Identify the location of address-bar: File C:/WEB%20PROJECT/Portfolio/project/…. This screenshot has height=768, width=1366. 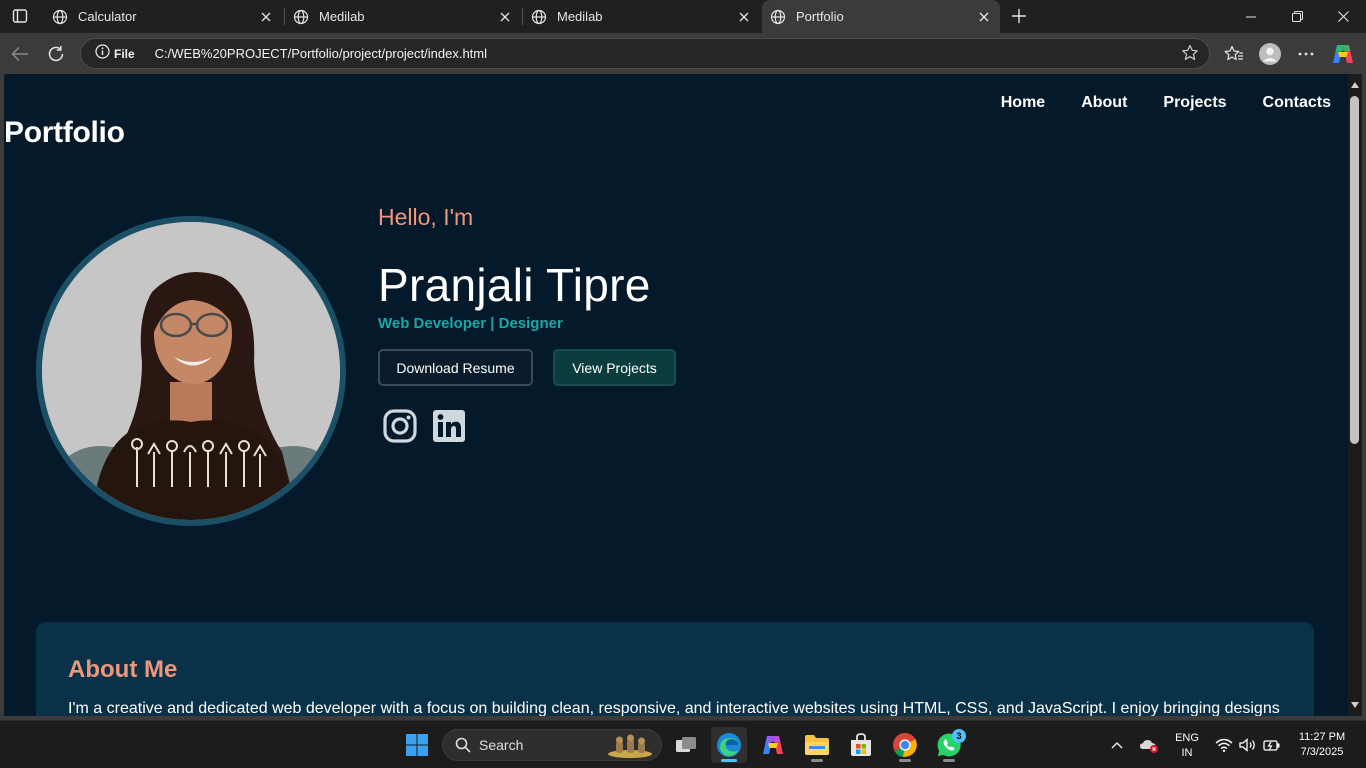
(645, 53).